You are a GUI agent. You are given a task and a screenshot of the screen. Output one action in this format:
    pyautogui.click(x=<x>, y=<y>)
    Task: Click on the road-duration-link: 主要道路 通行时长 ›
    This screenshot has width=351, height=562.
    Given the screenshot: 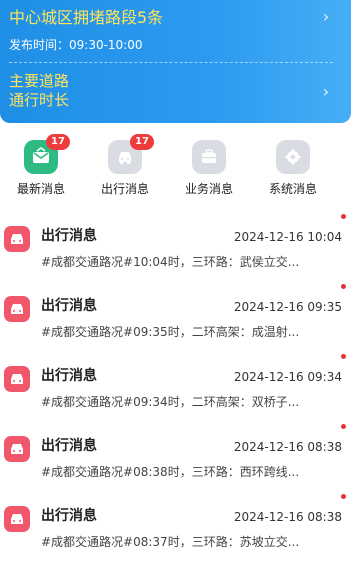 What is the action you would take?
    pyautogui.click(x=170, y=92)
    